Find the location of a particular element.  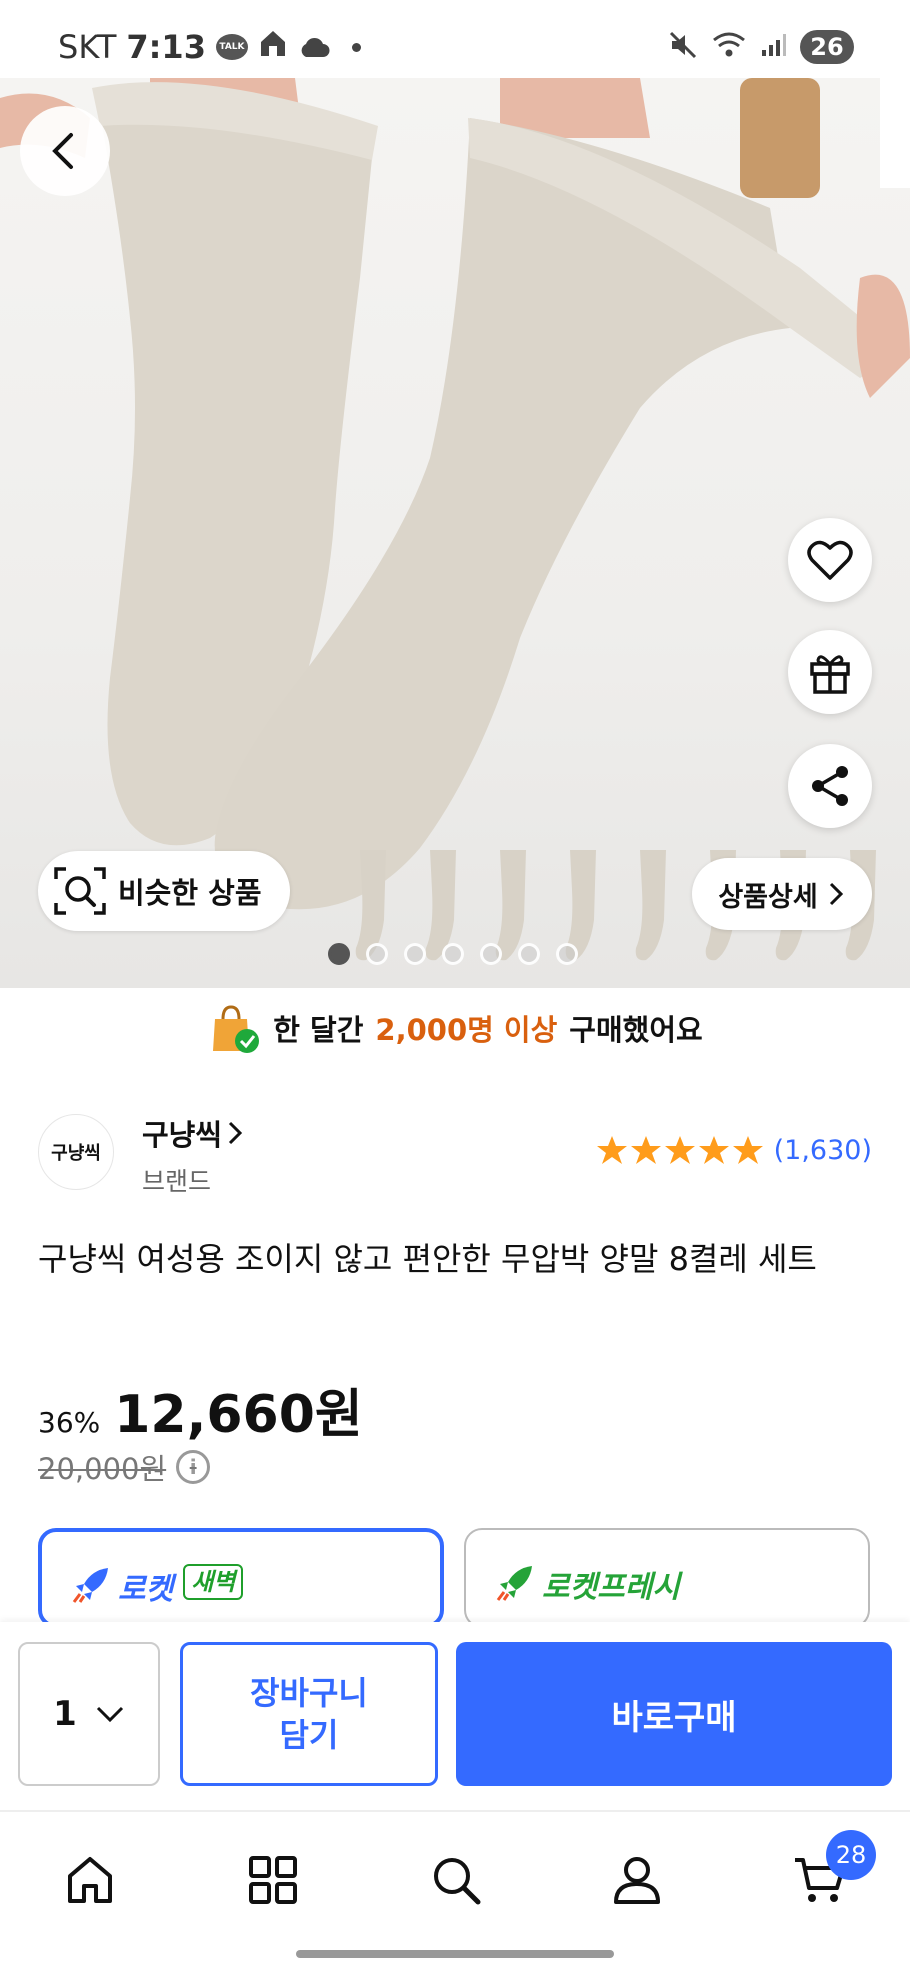

notification-dot-icon is located at coordinates (356, 47).